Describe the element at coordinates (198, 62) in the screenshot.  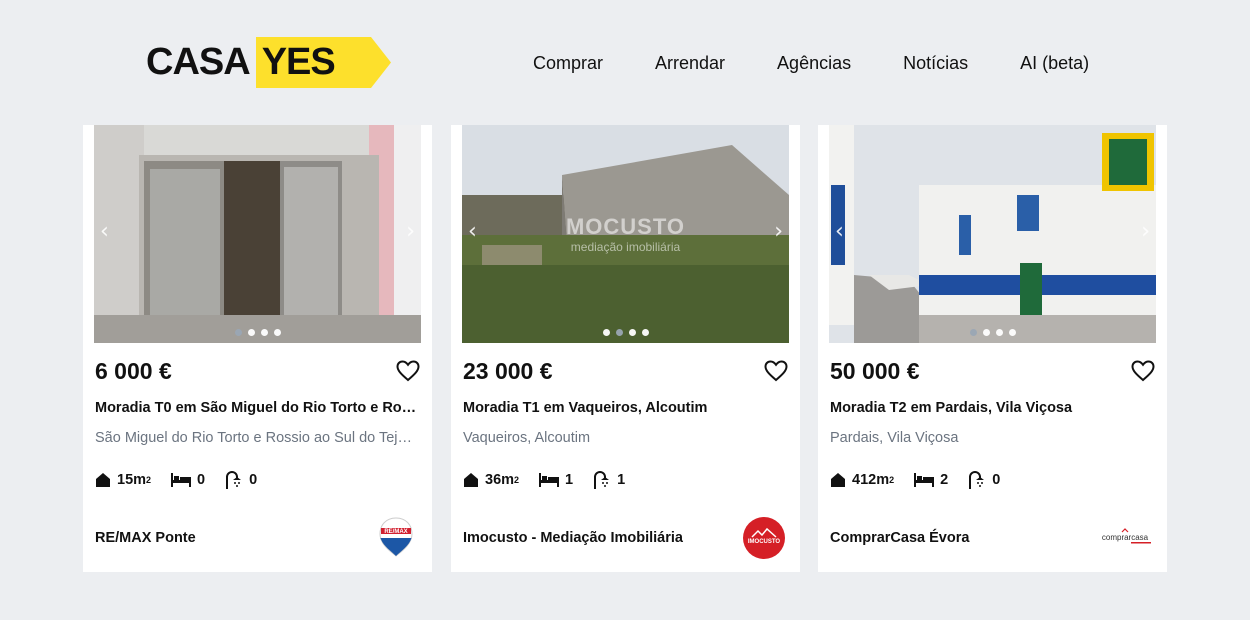
I see `logo-casa-text: CASA` at that location.